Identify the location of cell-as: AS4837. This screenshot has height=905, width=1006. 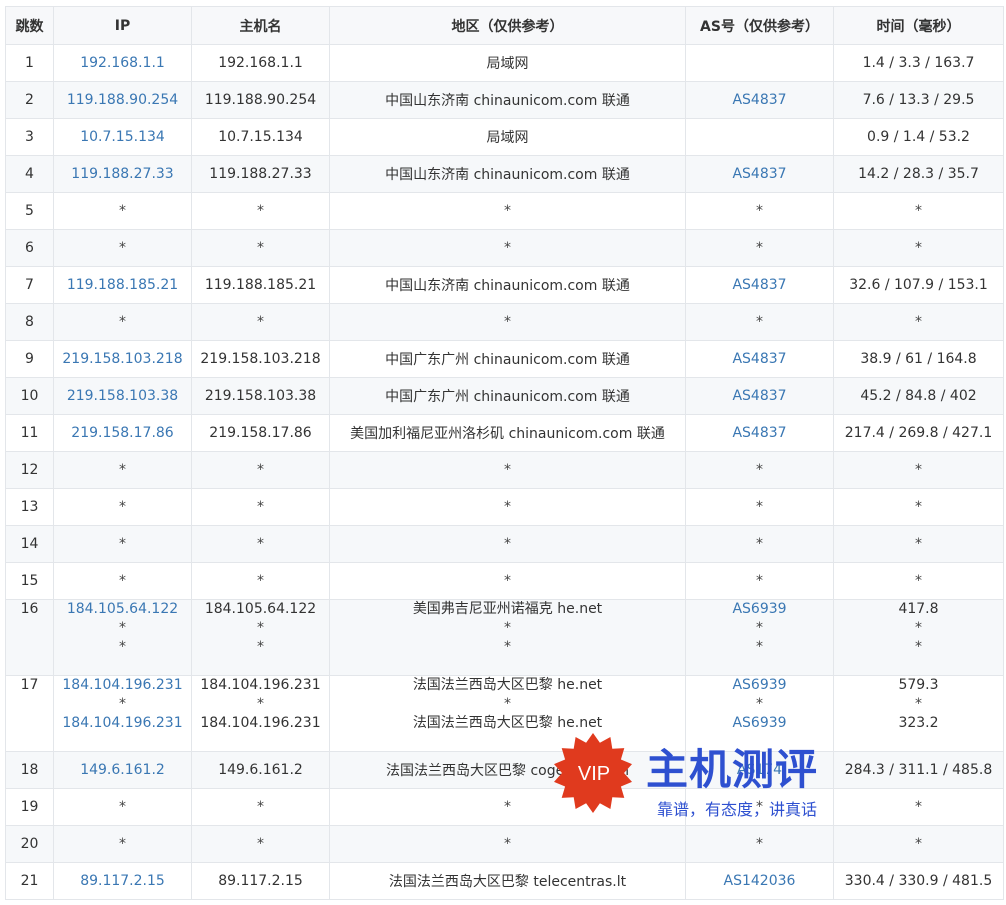
(759, 433).